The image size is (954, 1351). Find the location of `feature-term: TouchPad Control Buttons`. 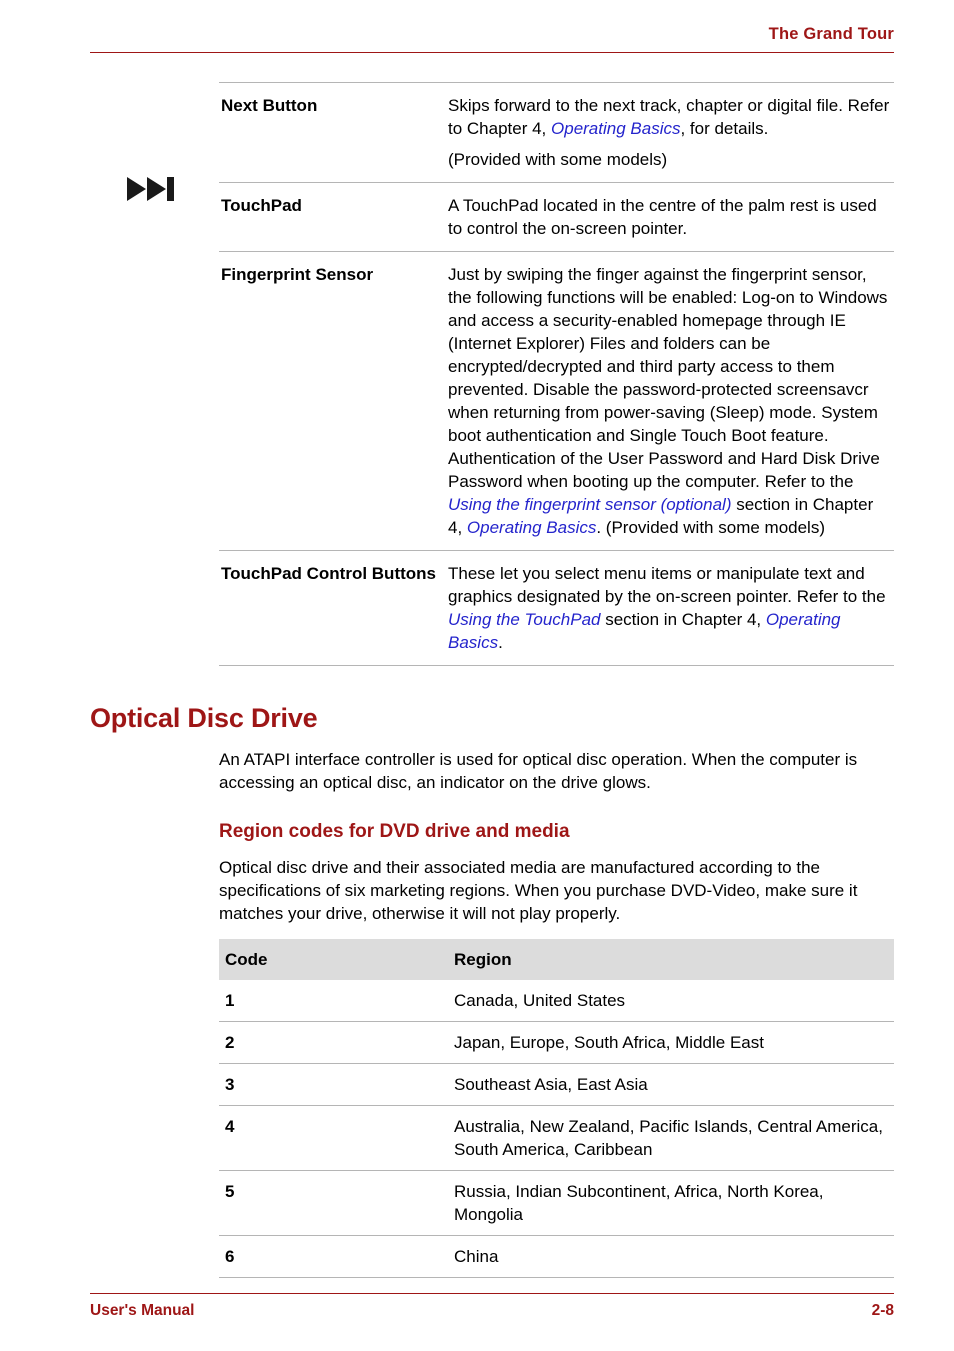

feature-term: TouchPad Control Buttons is located at coordinates (328, 573).